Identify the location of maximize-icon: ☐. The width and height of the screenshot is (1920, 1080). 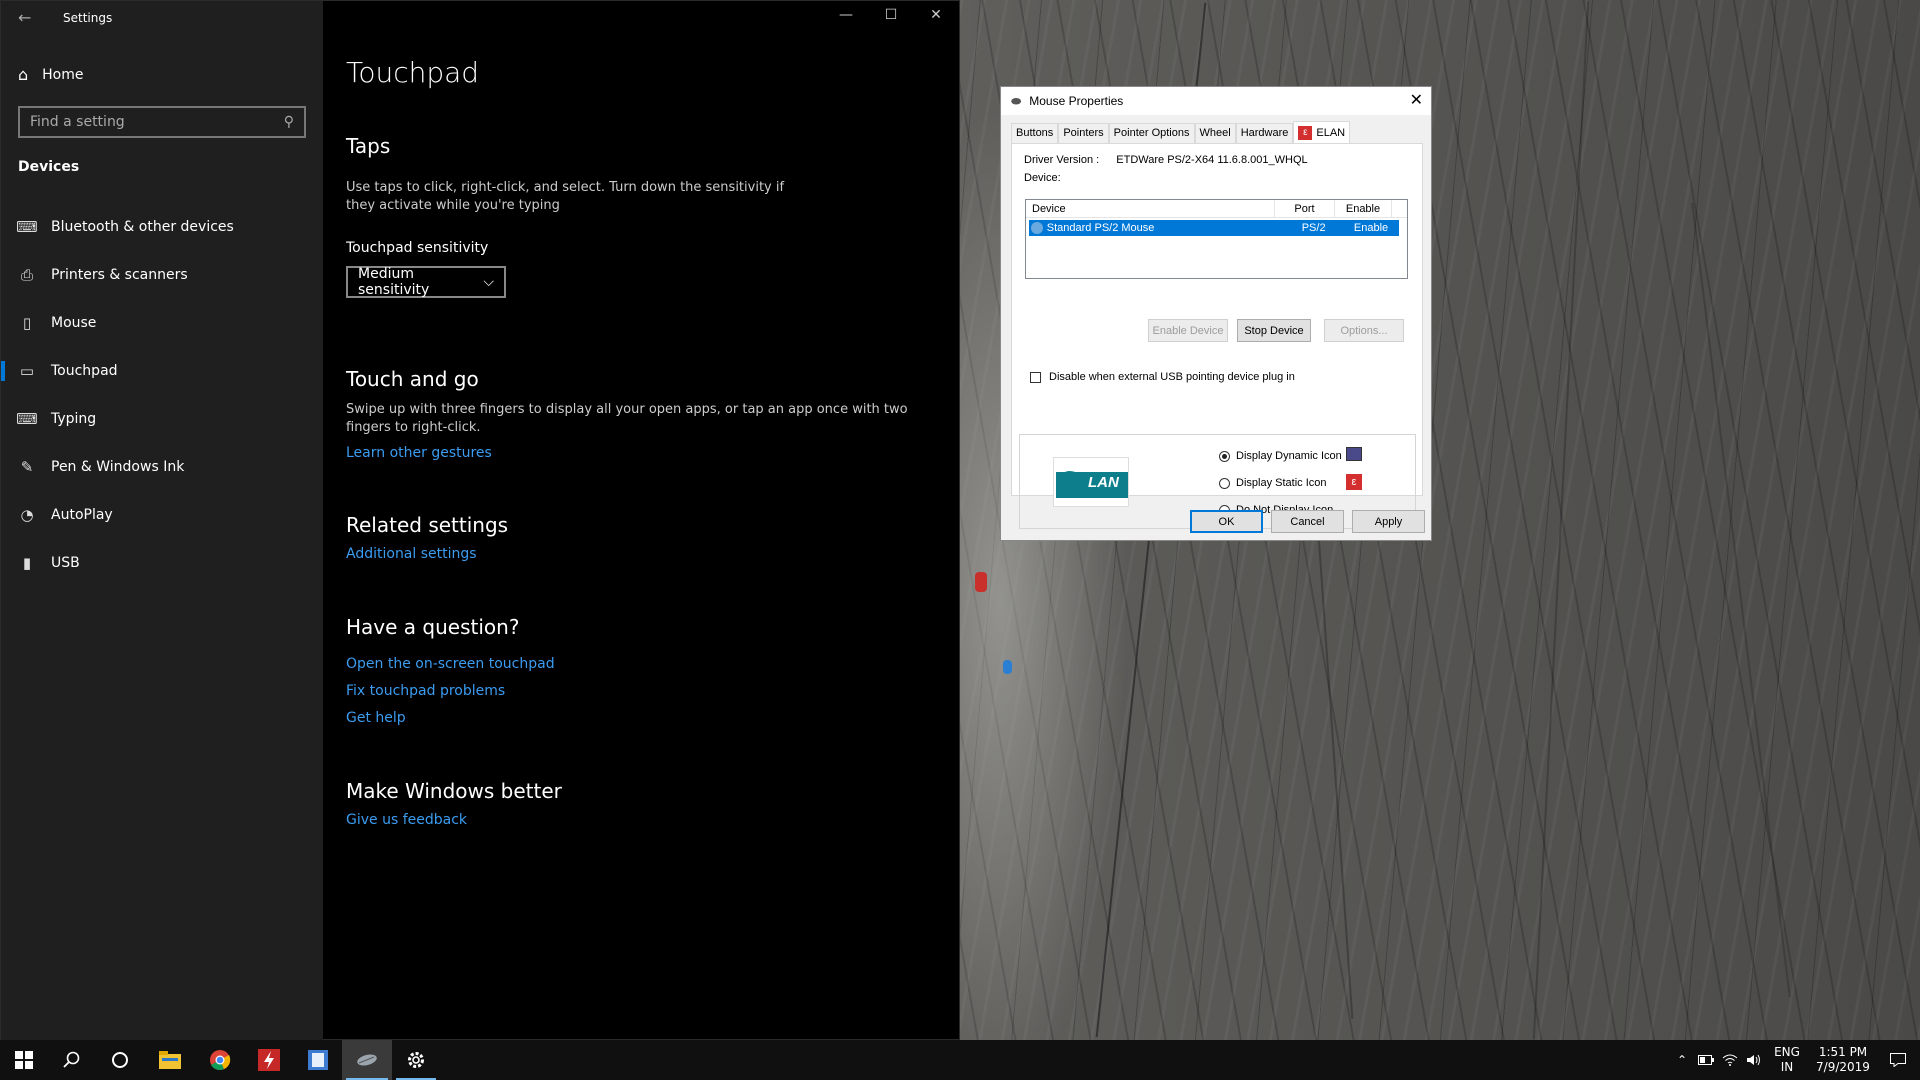
(891, 18).